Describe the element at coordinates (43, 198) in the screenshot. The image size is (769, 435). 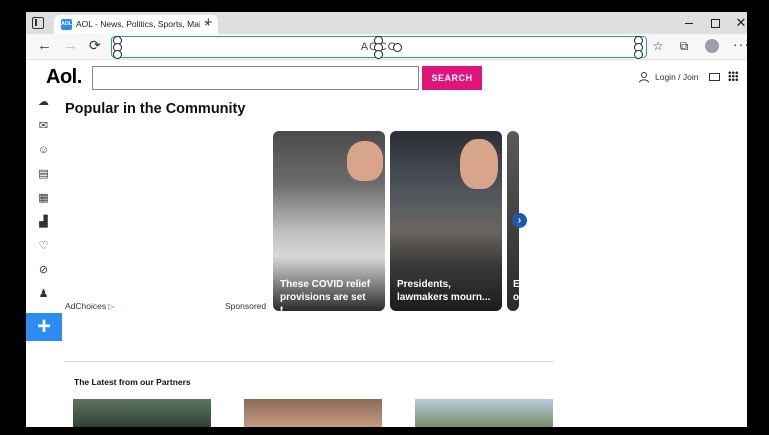
I see `entertainment-icon: ▦` at that location.